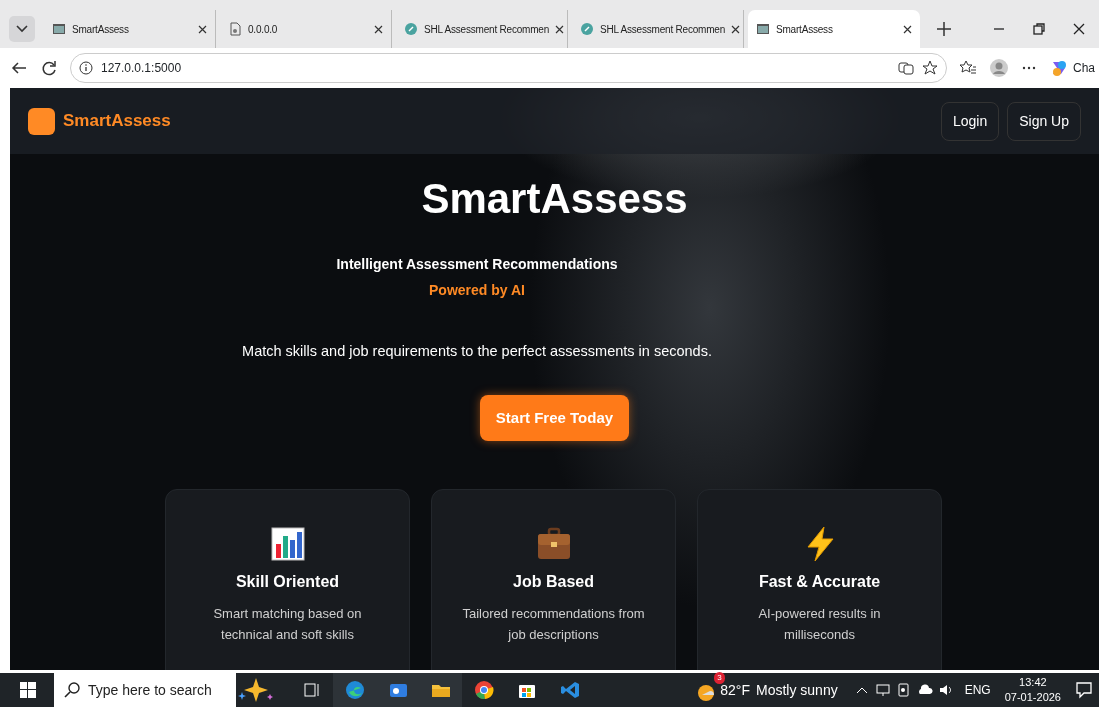 The width and height of the screenshot is (1099, 707). Describe the element at coordinates (72, 690) in the screenshot. I see `search-icon` at that location.